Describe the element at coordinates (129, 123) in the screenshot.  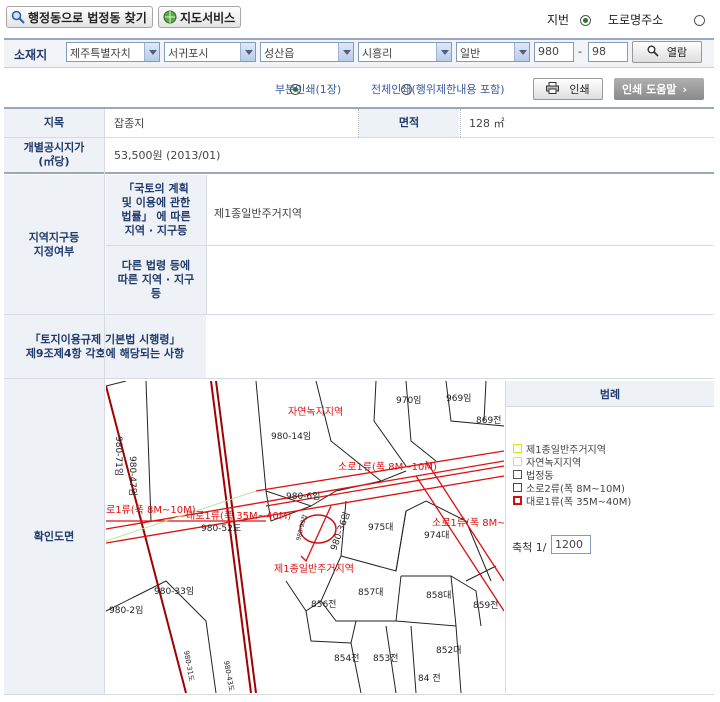
I see `land-category-value: 잡종지` at that location.